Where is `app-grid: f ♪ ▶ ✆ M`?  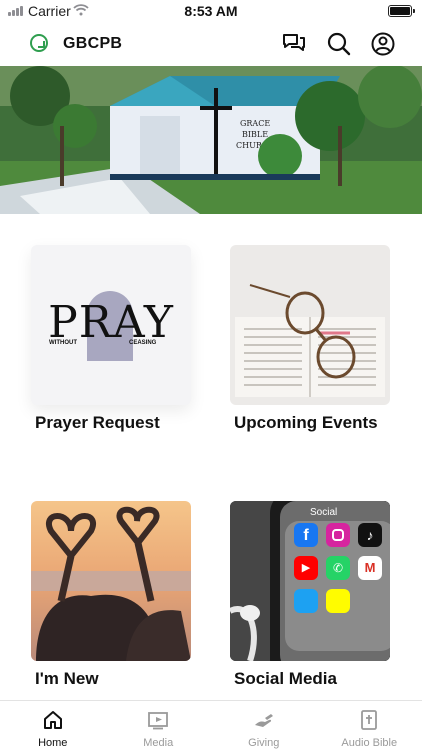 app-grid: f ♪ ▶ ✆ M is located at coordinates (342, 568).